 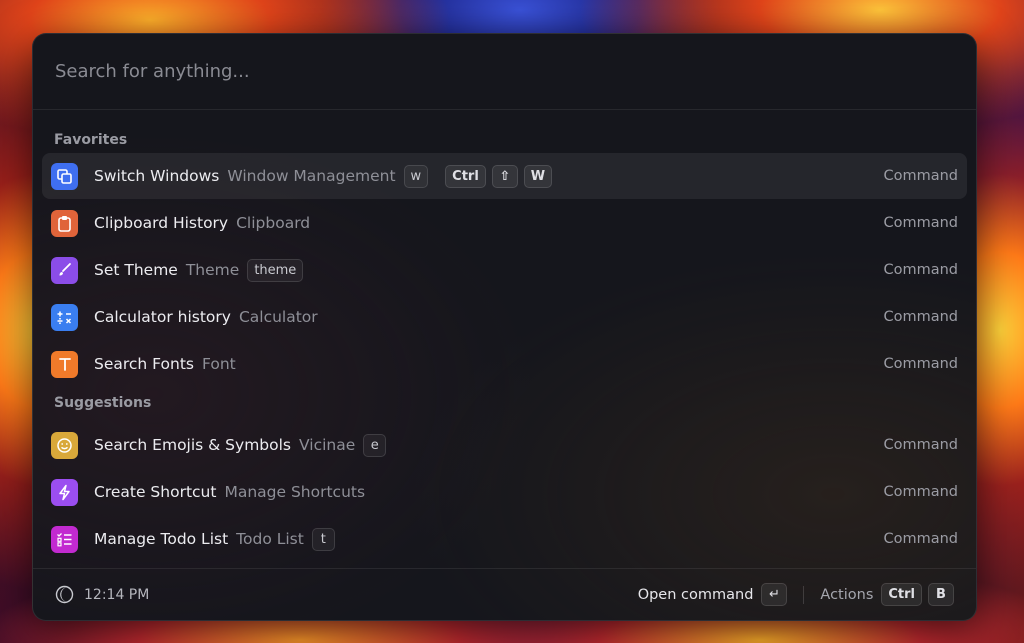 What do you see at coordinates (941, 594) in the screenshot?
I see `actions-key: B` at bounding box center [941, 594].